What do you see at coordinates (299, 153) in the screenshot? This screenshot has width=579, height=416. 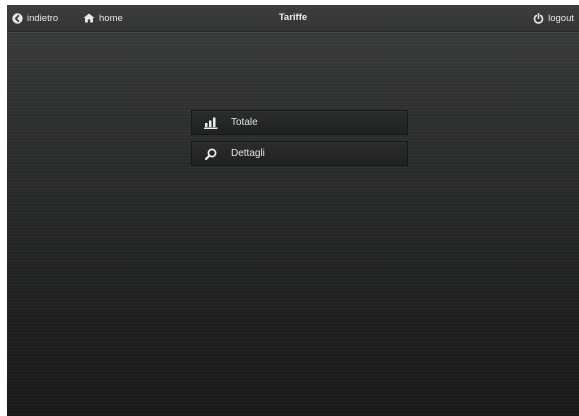 I see `menu-item-dettagli: Dettagli` at bounding box center [299, 153].